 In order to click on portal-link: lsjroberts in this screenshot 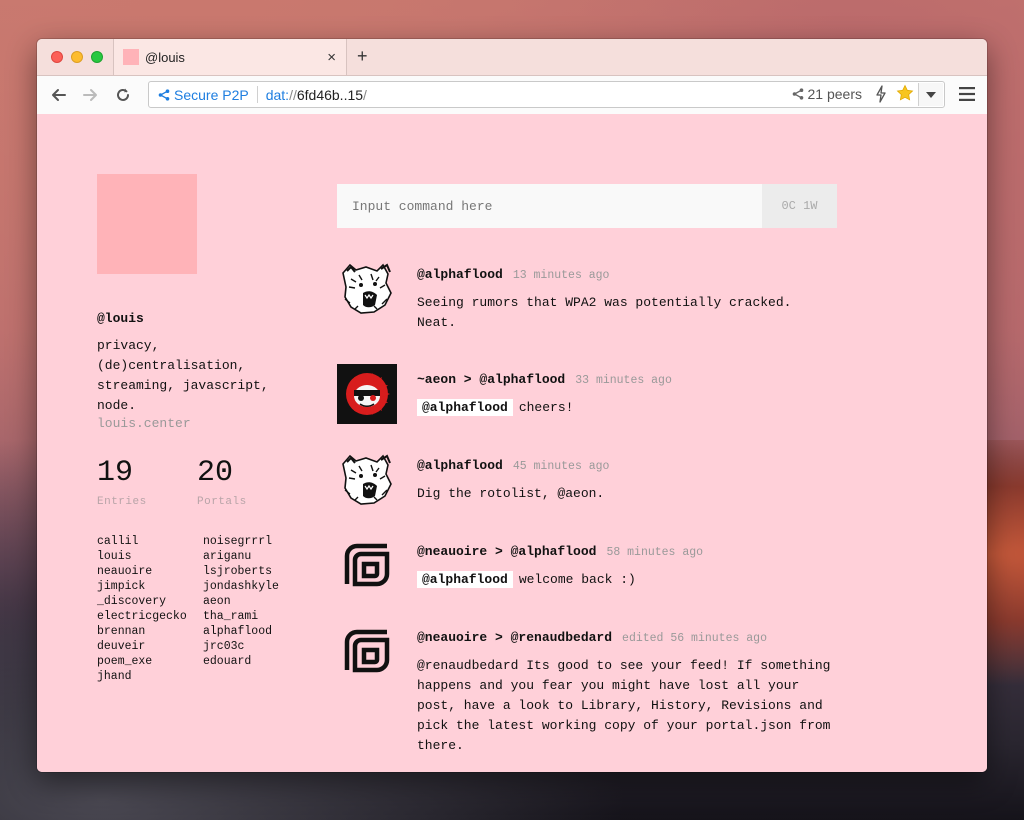, I will do `click(241, 571)`.